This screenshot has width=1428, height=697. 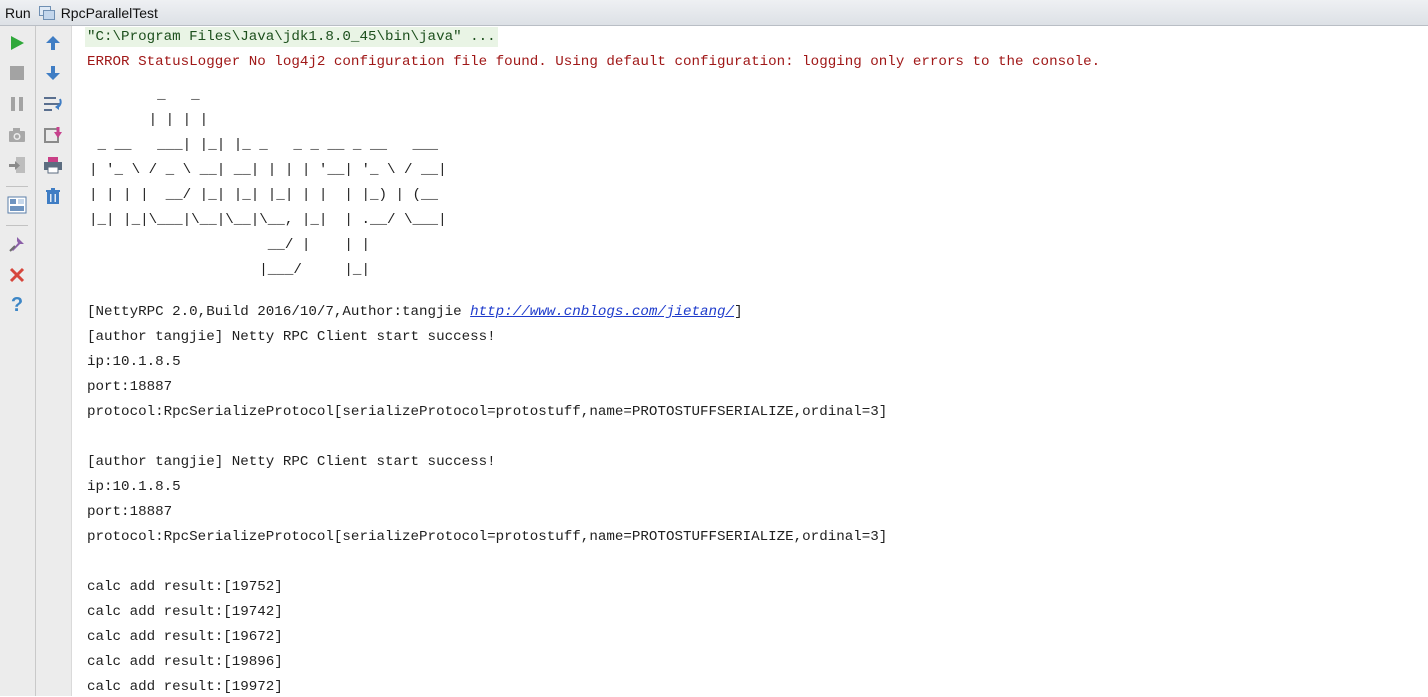 I want to click on run-config-icon, so click(x=46, y=13).